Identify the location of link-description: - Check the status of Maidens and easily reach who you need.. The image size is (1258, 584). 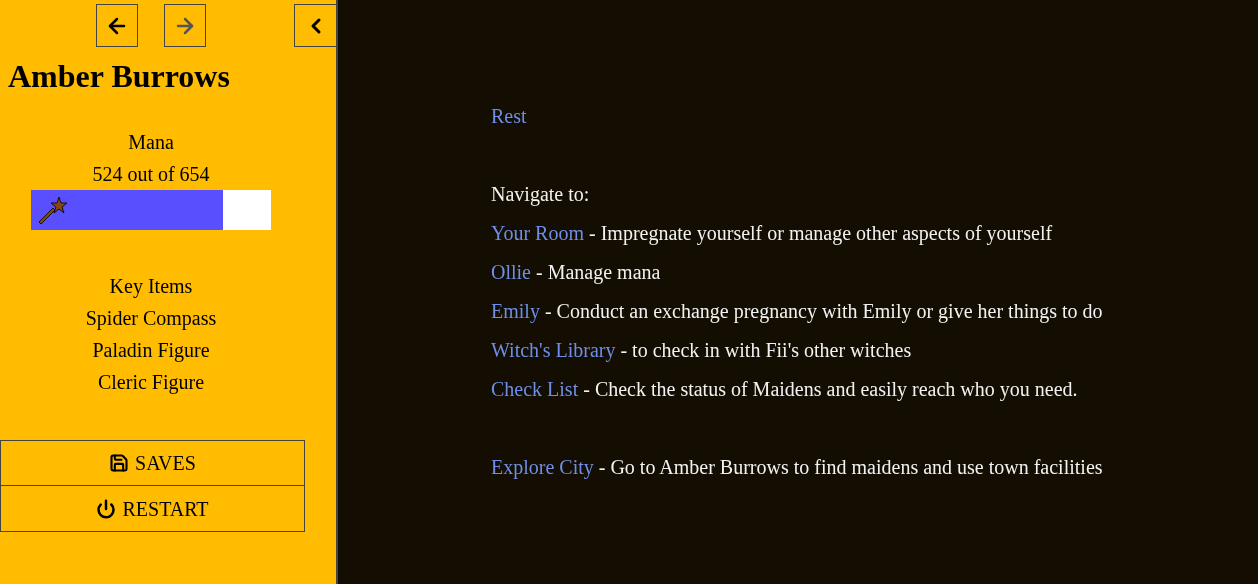
(830, 389).